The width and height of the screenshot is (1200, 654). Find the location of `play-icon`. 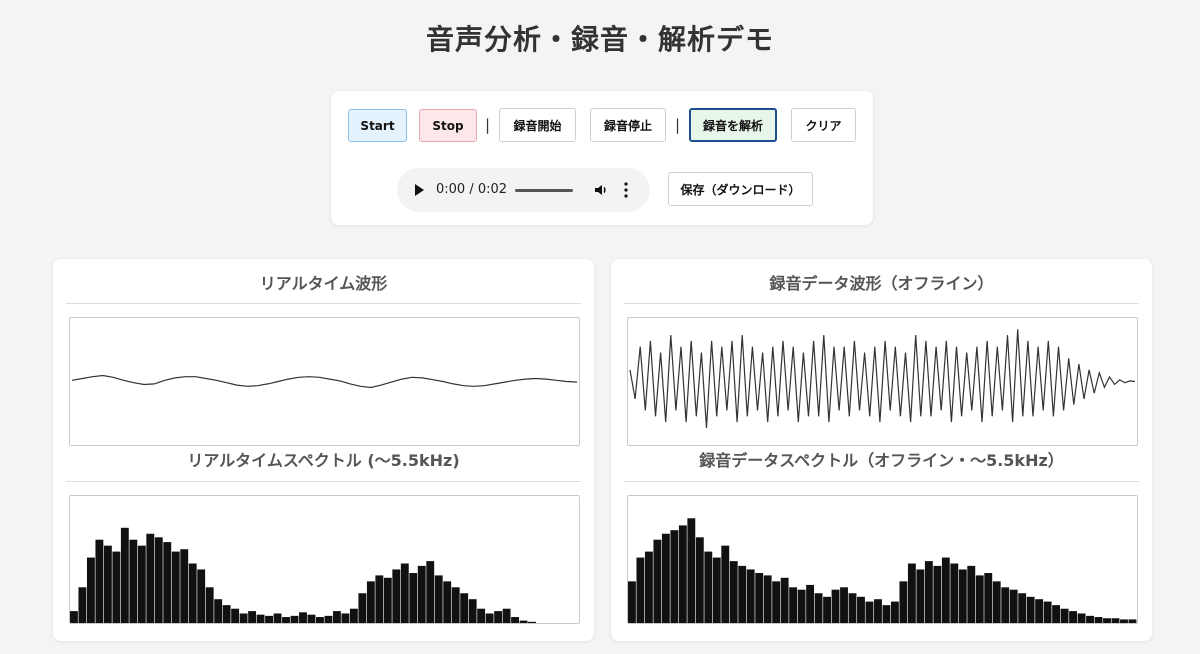

play-icon is located at coordinates (419, 190).